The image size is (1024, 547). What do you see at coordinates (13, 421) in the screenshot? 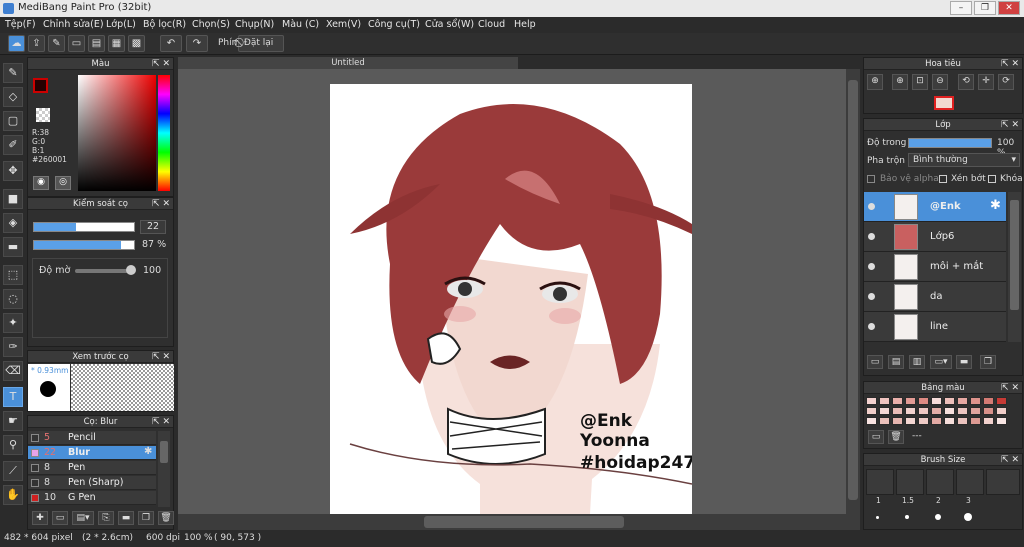
I see `operation-tool-icon: ☛` at bounding box center [13, 421].